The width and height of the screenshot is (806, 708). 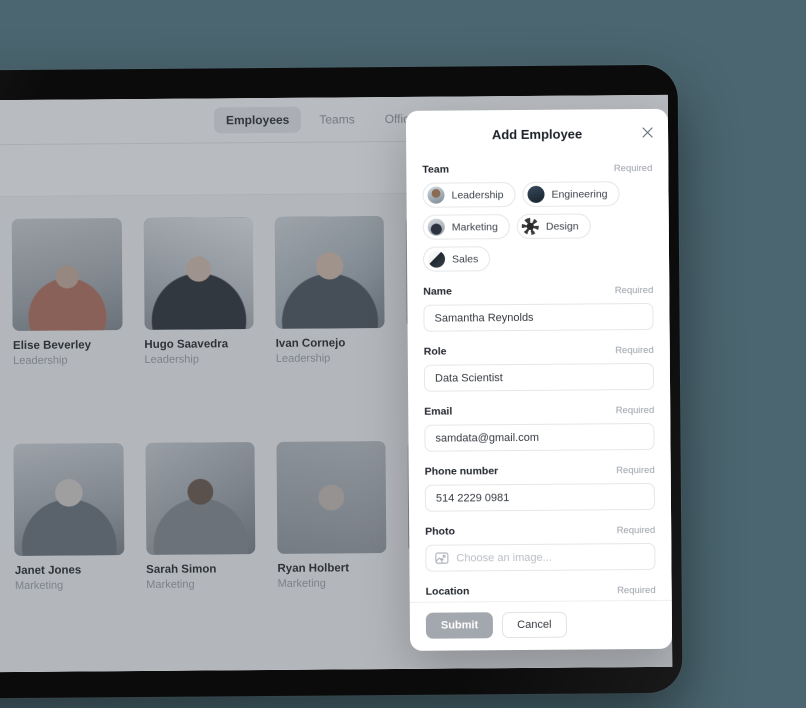 I want to click on field-email: Email Required samdata@gmail.com, so click(x=539, y=428).